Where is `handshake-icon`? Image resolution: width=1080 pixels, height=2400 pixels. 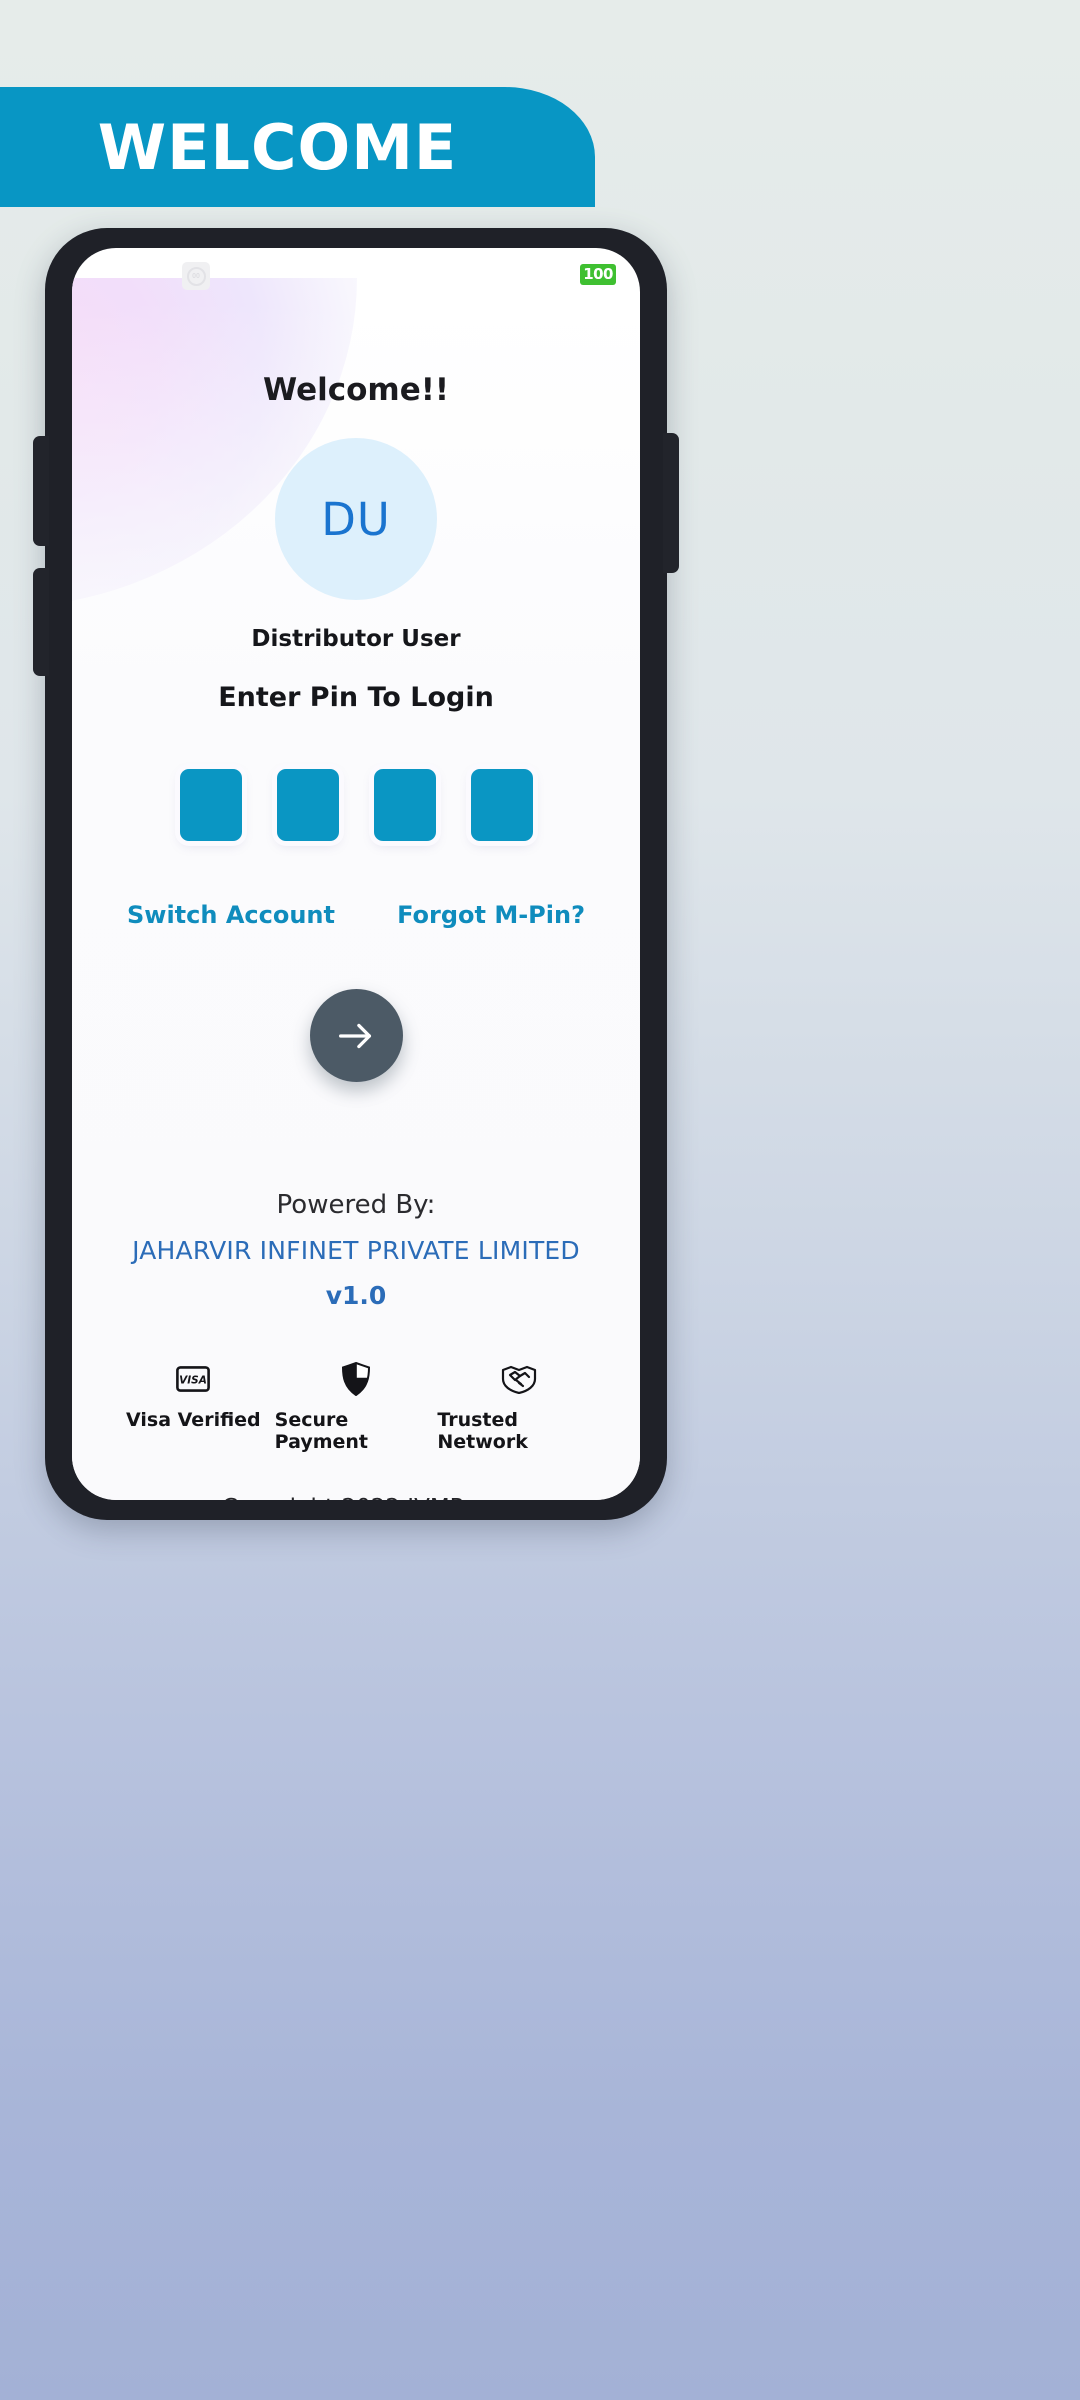 handshake-icon is located at coordinates (519, 1379).